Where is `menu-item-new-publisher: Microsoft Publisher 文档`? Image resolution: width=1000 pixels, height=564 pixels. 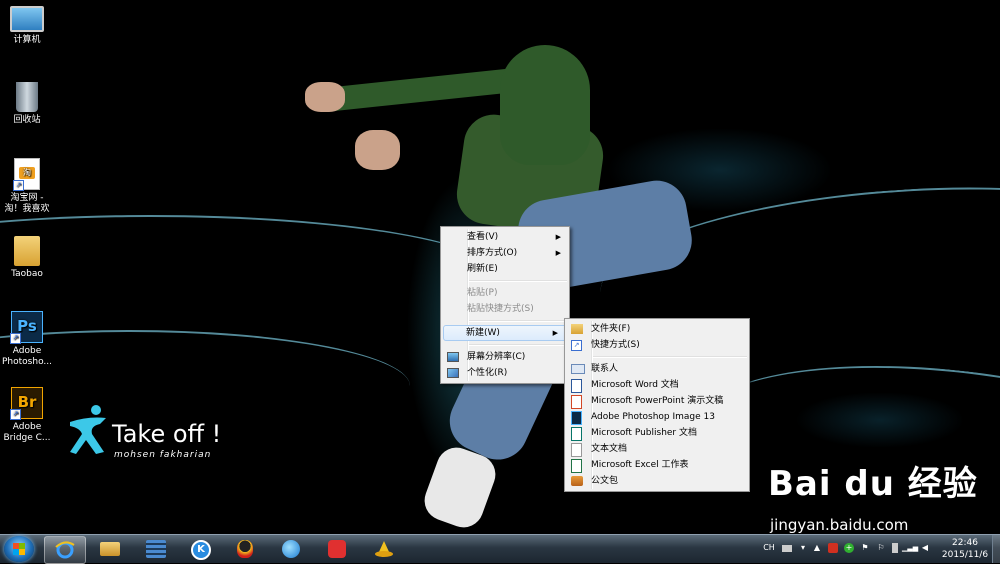
menu-item-new-publisher: Microsoft Publisher 文档 is located at coordinates (657, 433).